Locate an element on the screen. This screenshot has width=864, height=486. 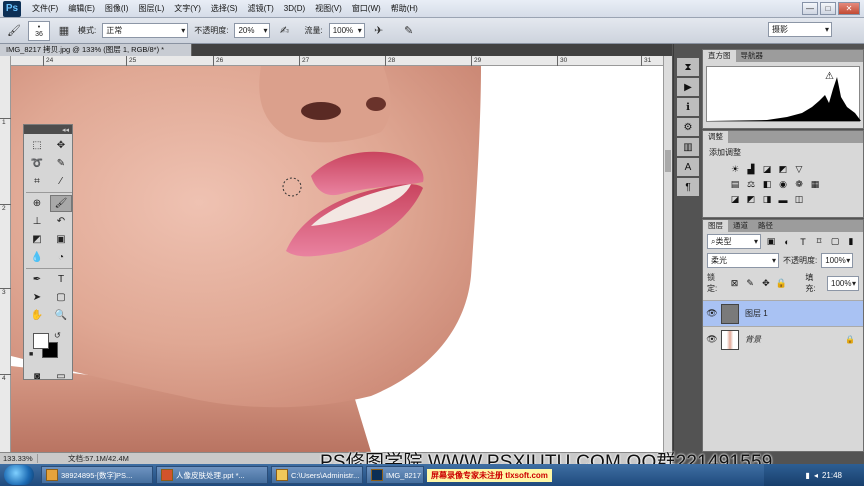
menu-file: 文件(F) is located at coordinates (45, 9).